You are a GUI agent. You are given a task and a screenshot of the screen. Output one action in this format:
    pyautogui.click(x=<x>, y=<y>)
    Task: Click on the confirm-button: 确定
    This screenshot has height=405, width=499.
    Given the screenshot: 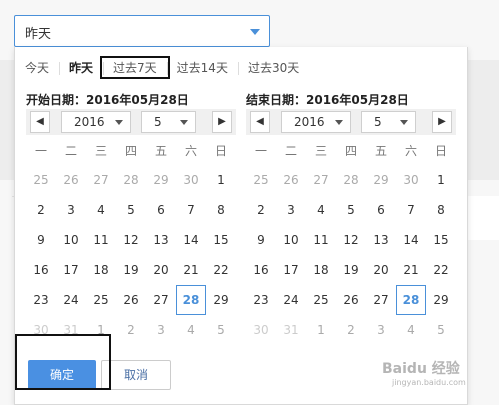 What is the action you would take?
    pyautogui.click(x=62, y=375)
    